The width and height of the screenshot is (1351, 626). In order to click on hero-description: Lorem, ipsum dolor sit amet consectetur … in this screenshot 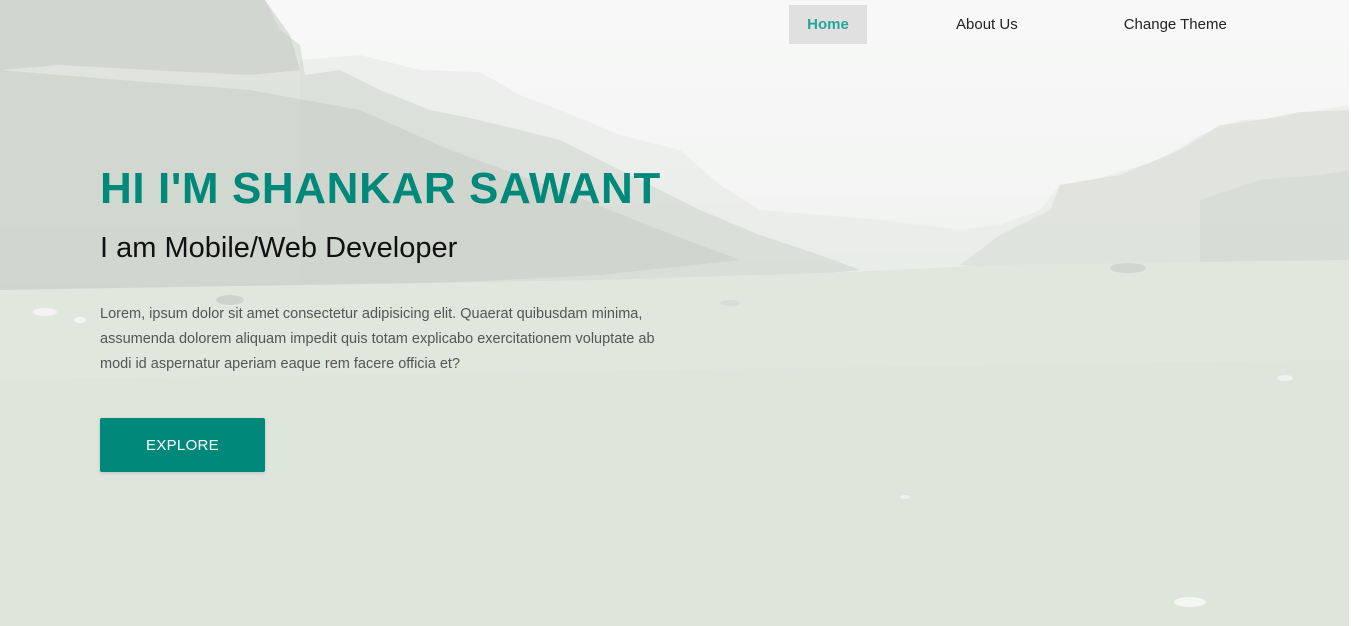, I will do `click(377, 339)`.